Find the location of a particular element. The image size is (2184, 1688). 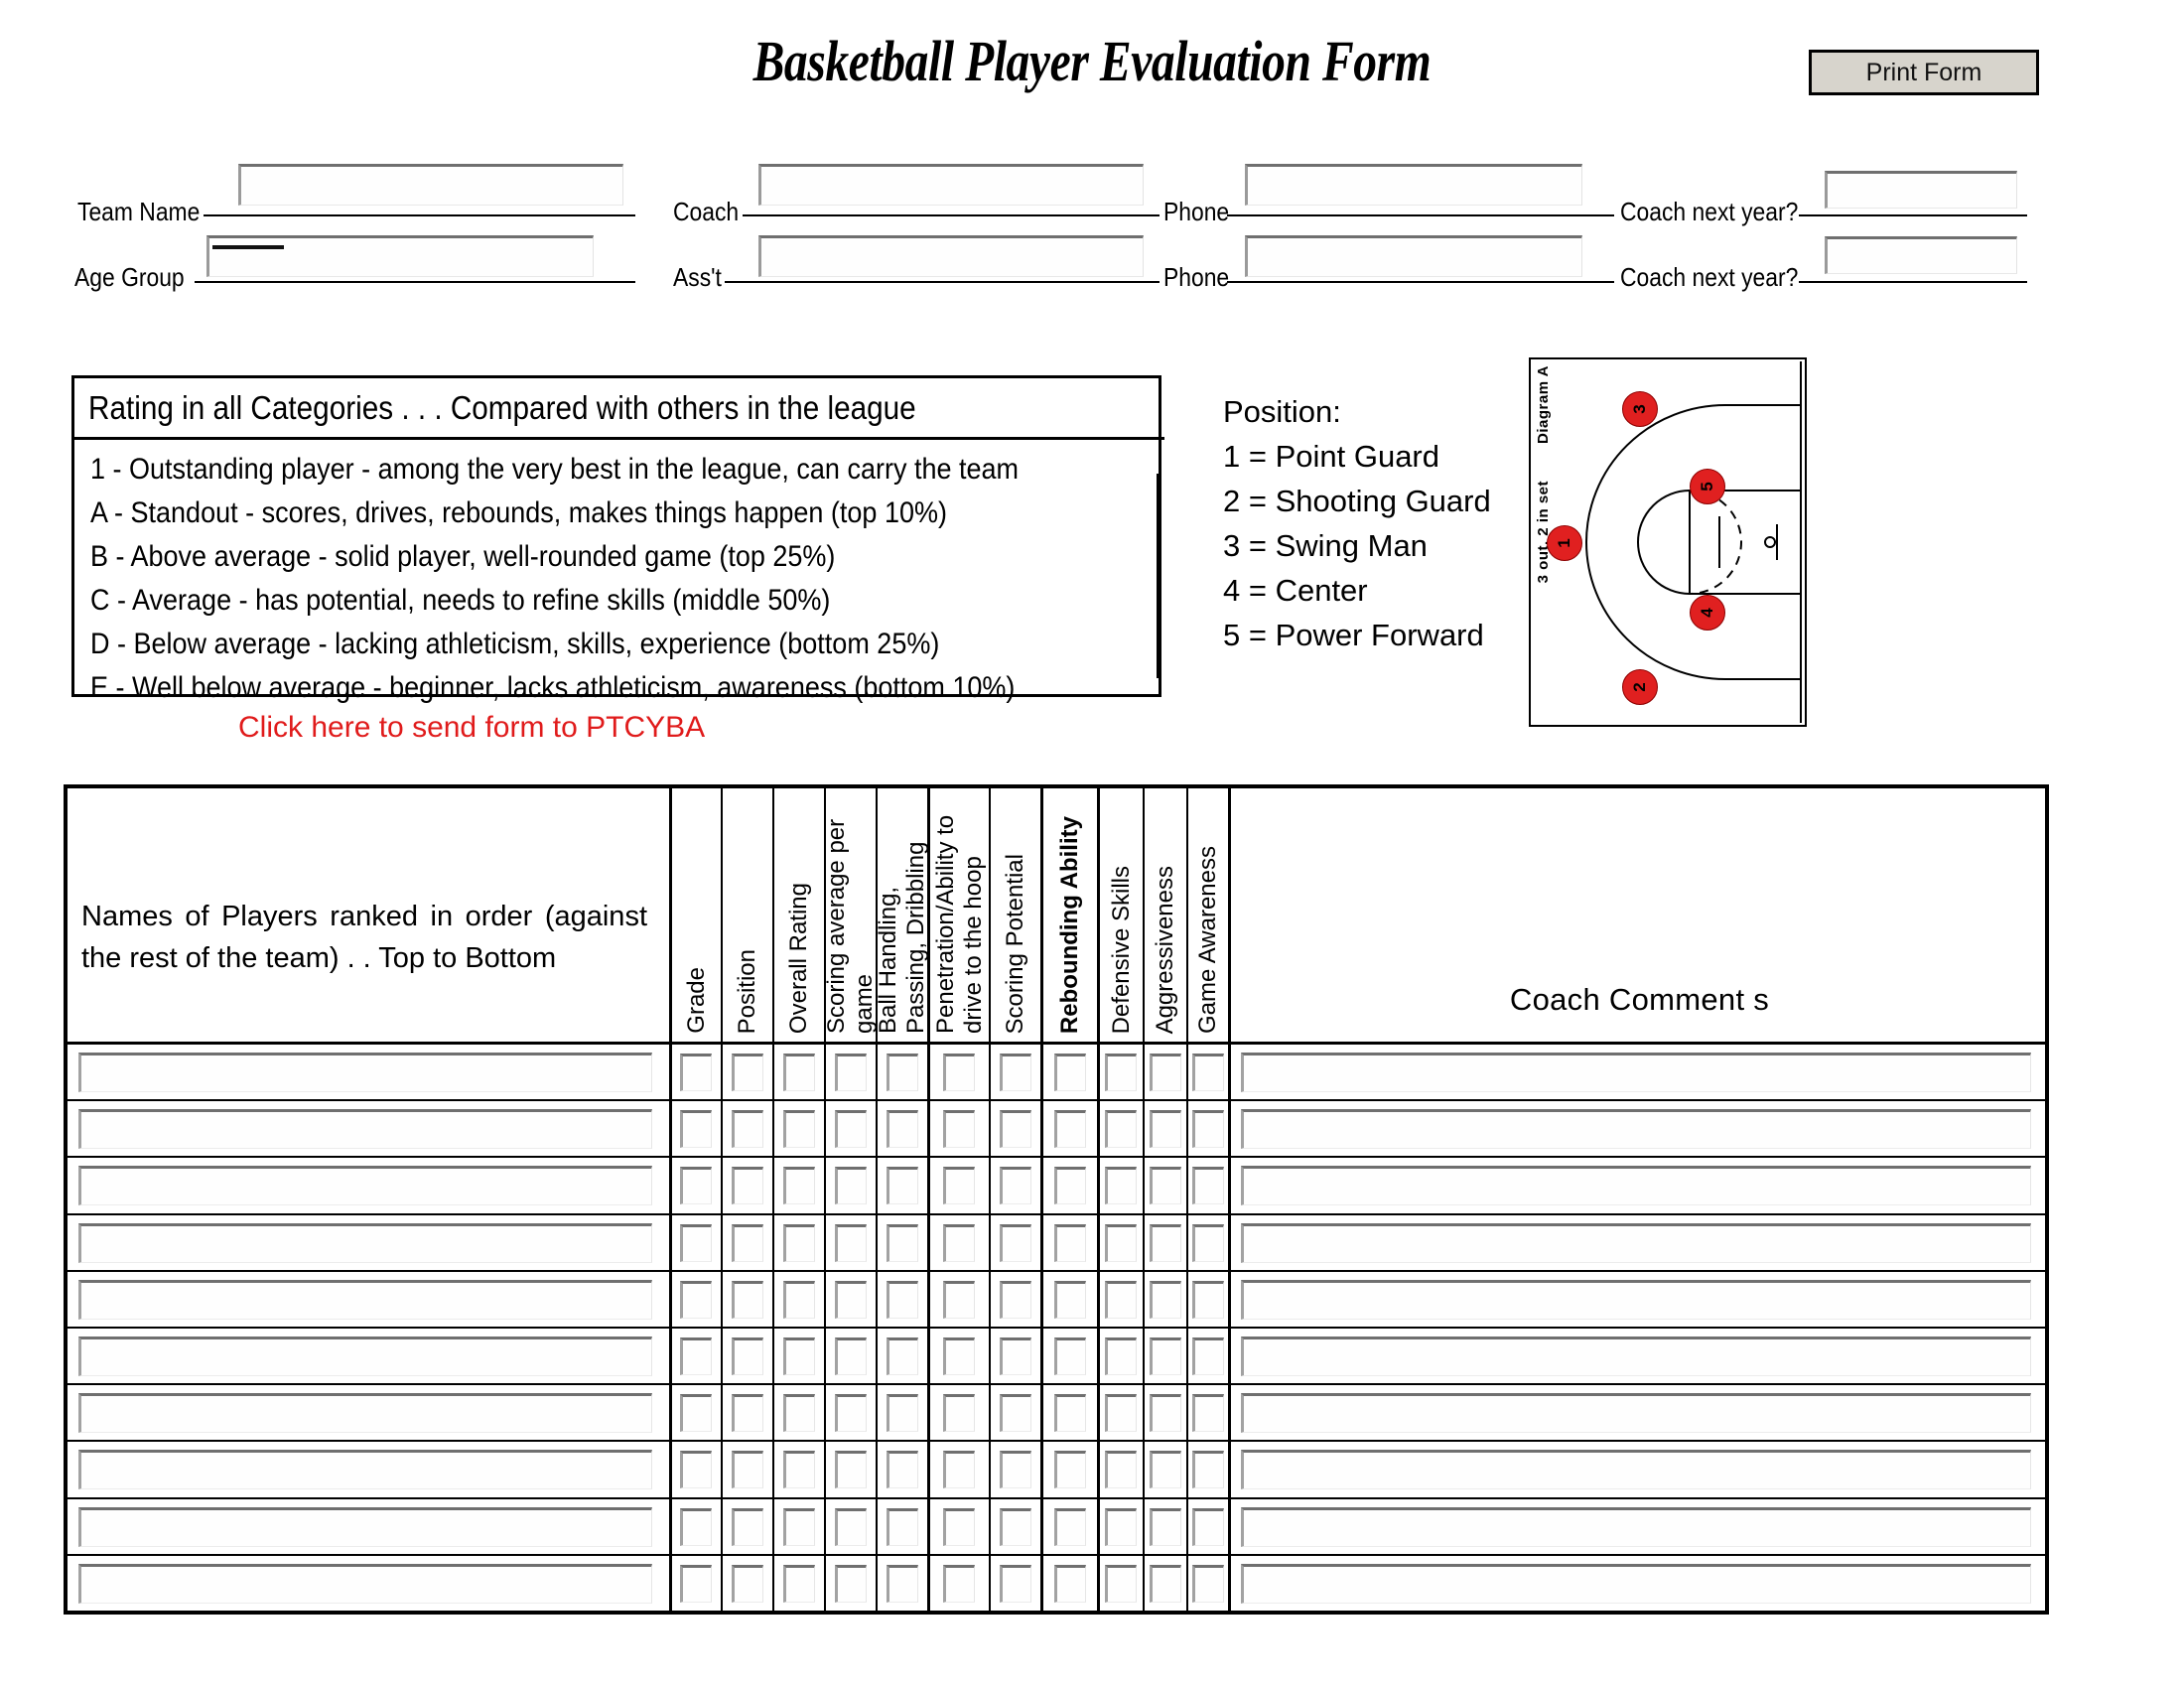

print-form-button: Print Form is located at coordinates (1924, 72).